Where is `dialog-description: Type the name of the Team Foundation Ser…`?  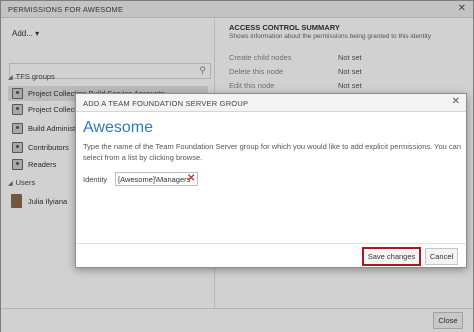 dialog-description: Type the name of the Team Foundation Ser… is located at coordinates (272, 152).